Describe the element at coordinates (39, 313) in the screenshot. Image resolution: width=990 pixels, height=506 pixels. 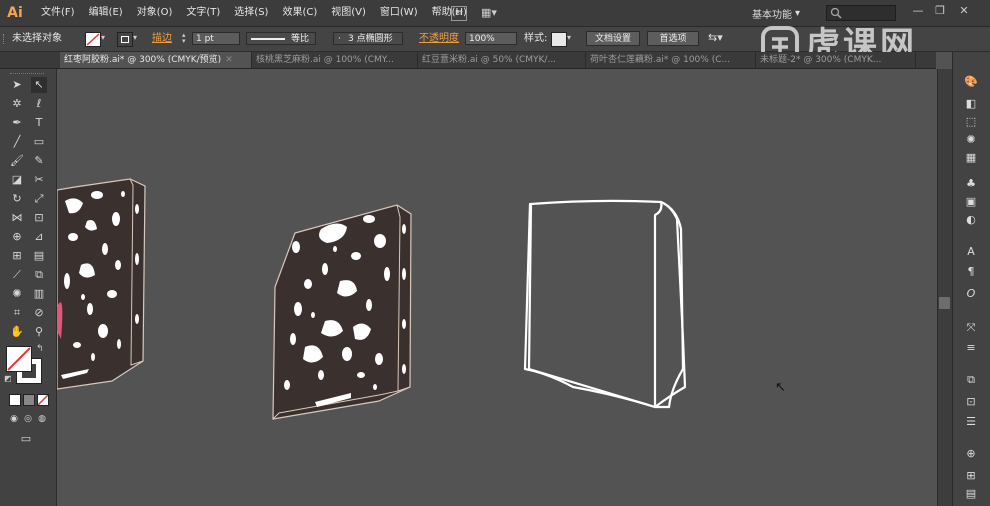
I see `slice-icon: ⊘` at that location.